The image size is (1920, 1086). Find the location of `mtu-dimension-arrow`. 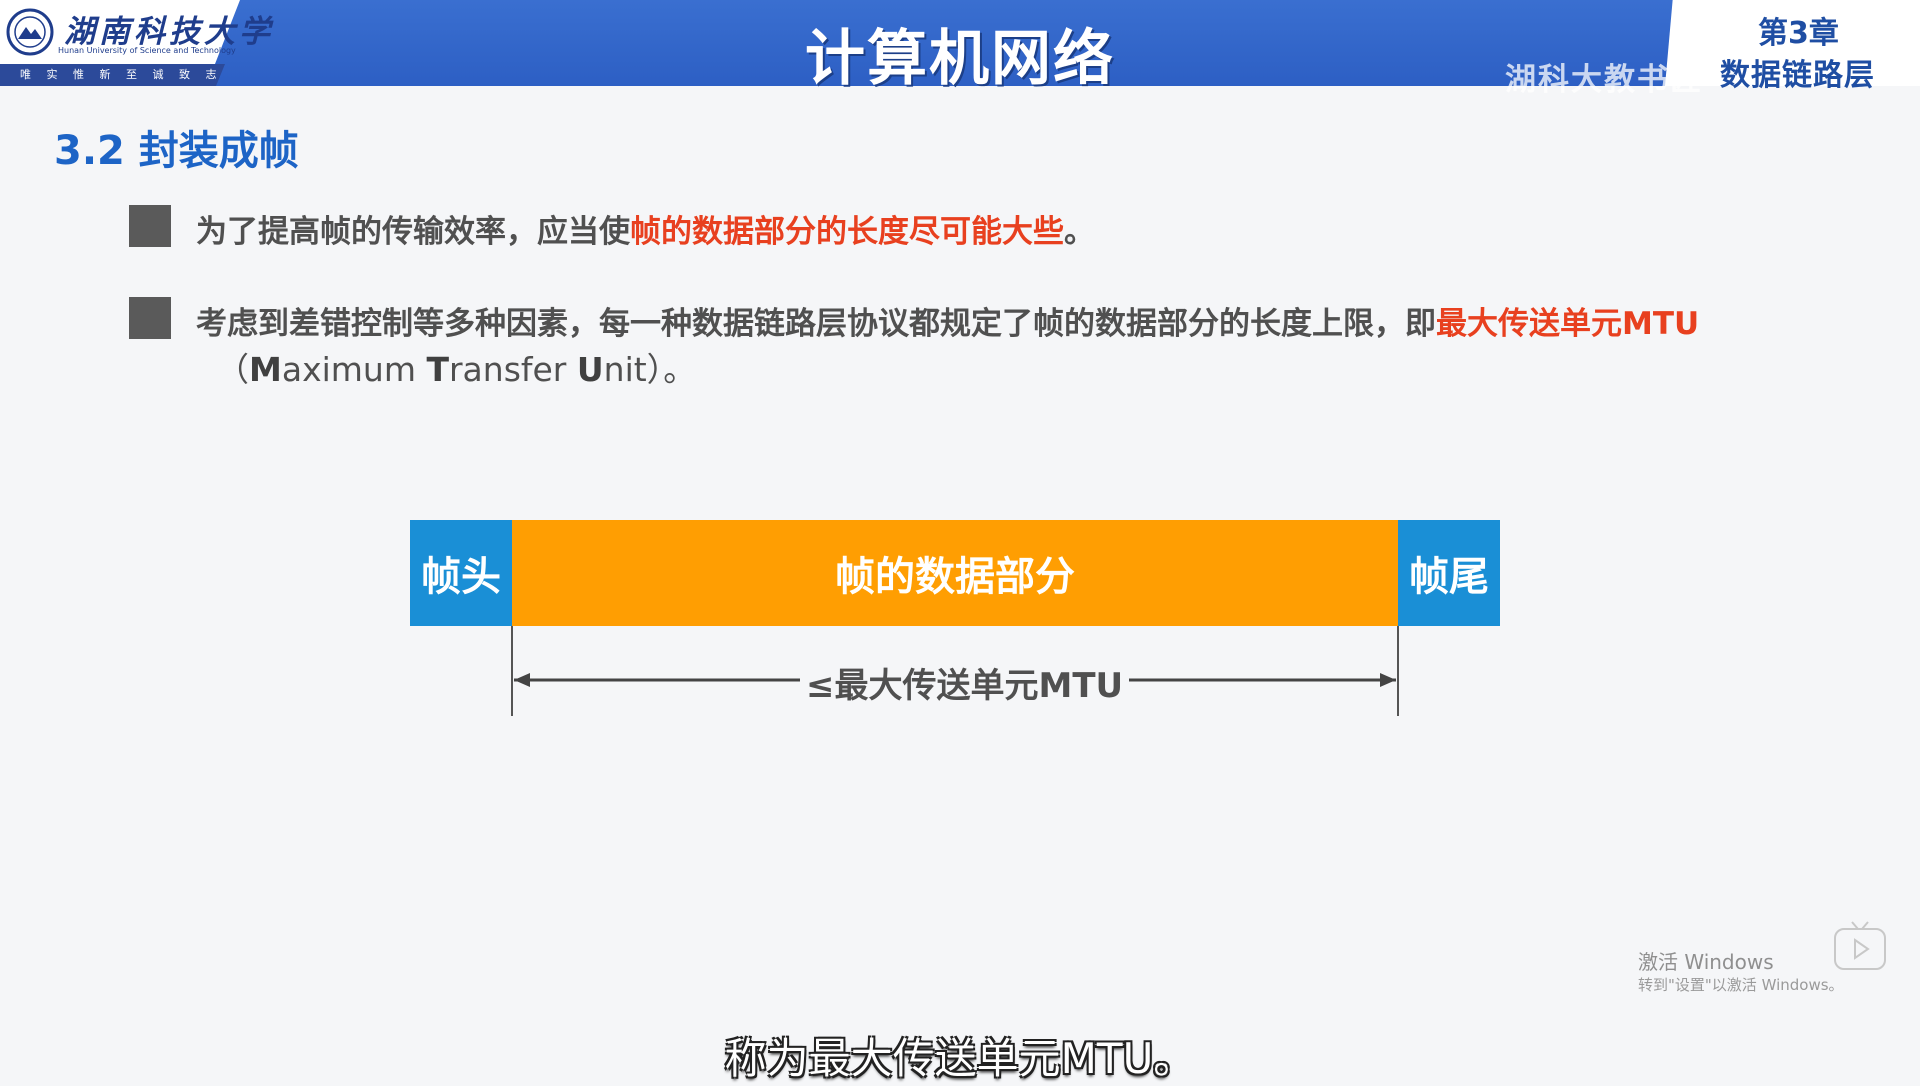

mtu-dimension-arrow is located at coordinates (955, 671).